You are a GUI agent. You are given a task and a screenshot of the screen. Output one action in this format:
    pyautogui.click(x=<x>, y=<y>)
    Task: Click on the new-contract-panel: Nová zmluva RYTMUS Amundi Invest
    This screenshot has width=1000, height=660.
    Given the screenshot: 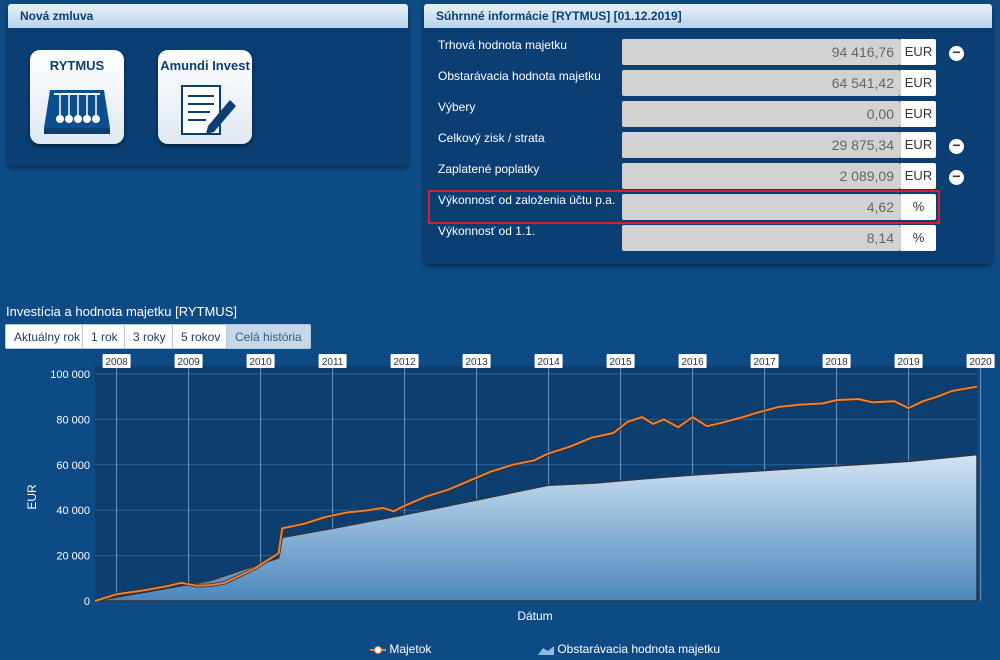 What is the action you would take?
    pyautogui.click(x=208, y=85)
    